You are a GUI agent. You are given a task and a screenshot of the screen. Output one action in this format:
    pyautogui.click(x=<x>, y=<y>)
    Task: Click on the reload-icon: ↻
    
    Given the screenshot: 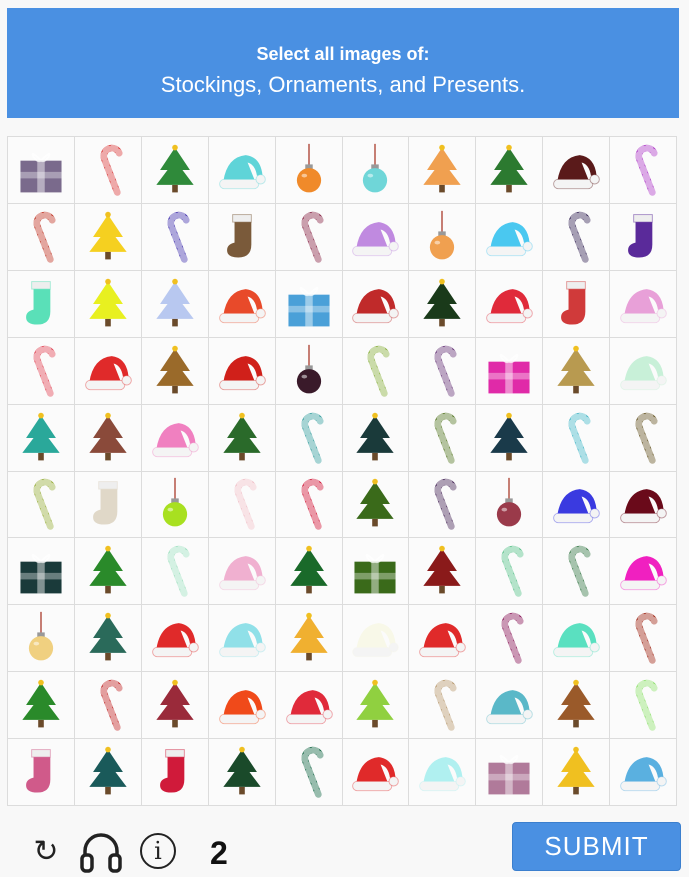 What is the action you would take?
    pyautogui.click(x=46, y=851)
    